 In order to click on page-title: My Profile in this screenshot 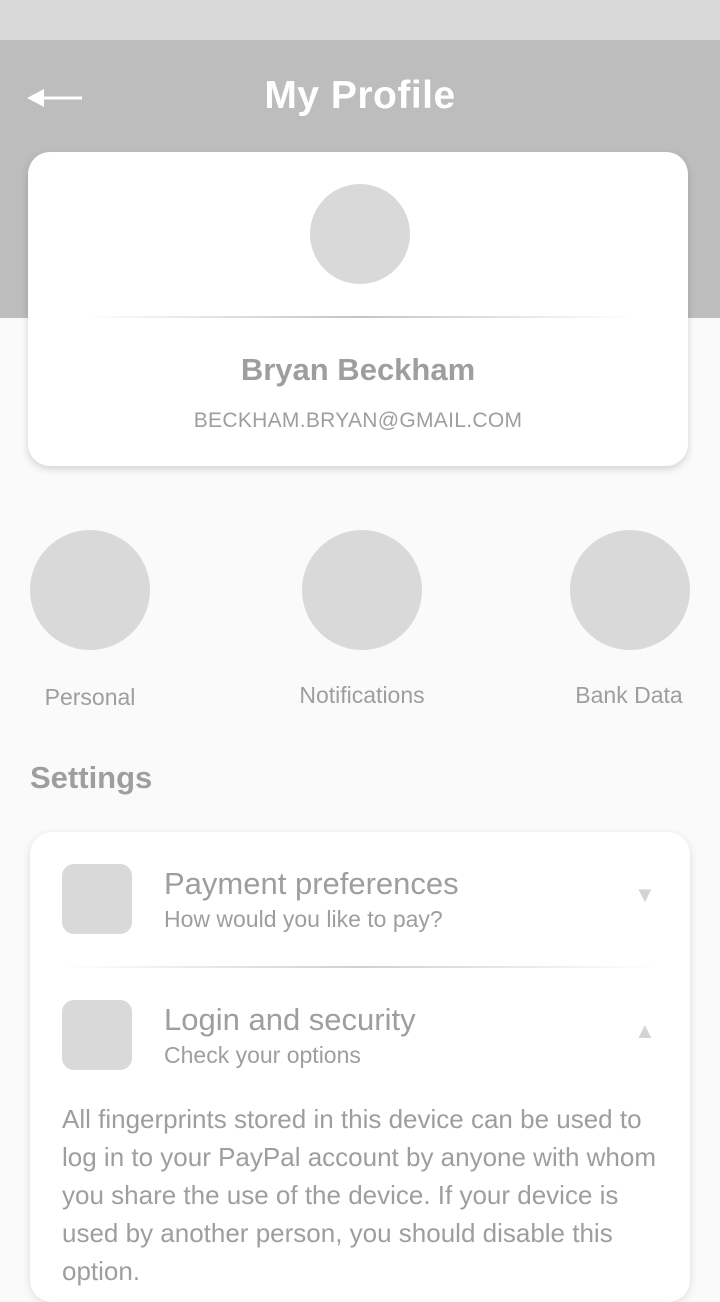, I will do `click(360, 95)`.